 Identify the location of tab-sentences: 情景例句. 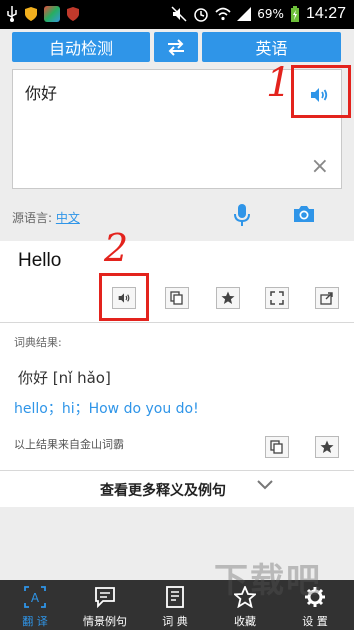
(105, 605).